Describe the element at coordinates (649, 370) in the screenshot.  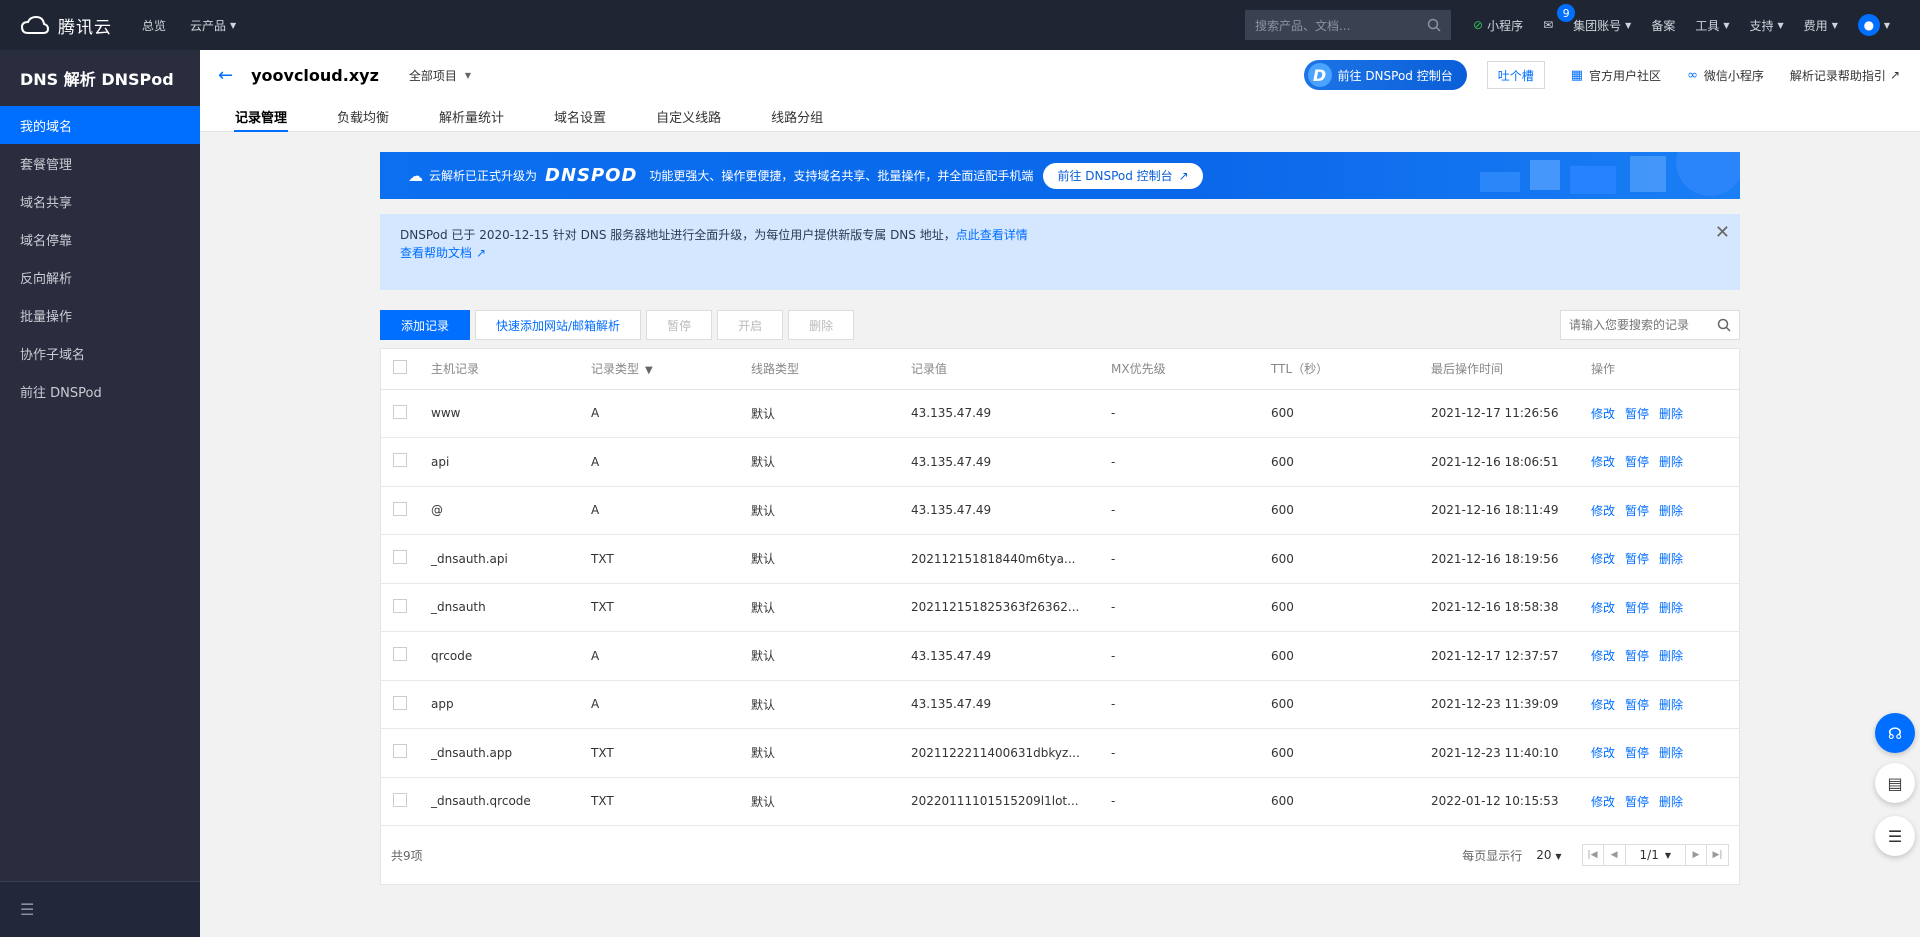
I see `filter-icon: ▼` at that location.